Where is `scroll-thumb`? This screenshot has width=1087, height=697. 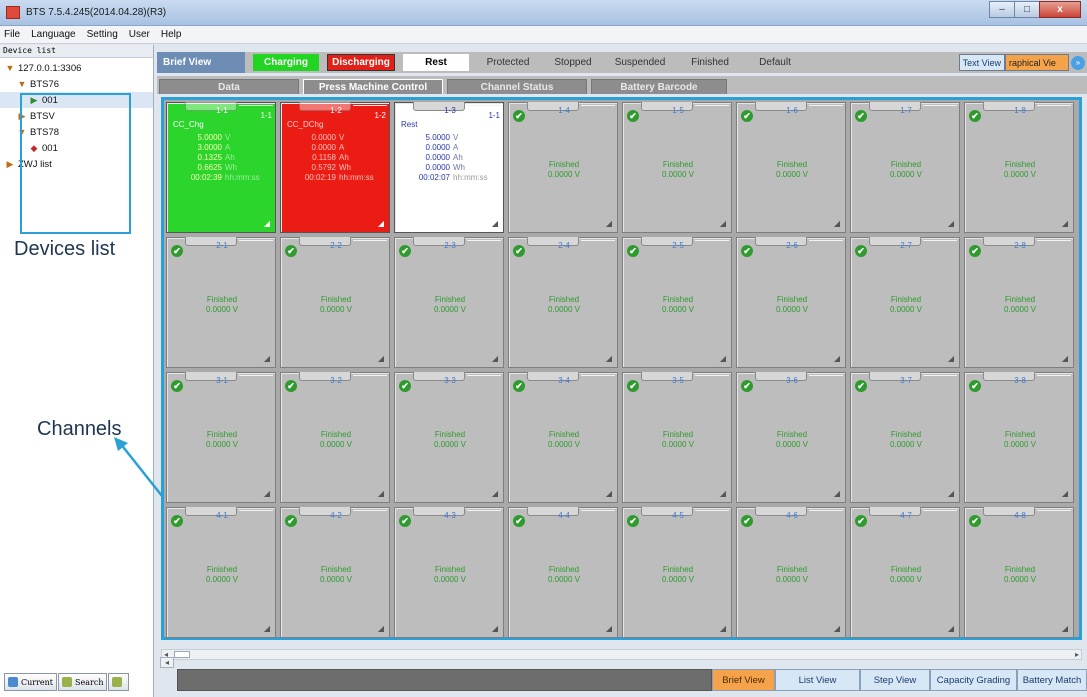
scroll-thumb is located at coordinates (182, 654).